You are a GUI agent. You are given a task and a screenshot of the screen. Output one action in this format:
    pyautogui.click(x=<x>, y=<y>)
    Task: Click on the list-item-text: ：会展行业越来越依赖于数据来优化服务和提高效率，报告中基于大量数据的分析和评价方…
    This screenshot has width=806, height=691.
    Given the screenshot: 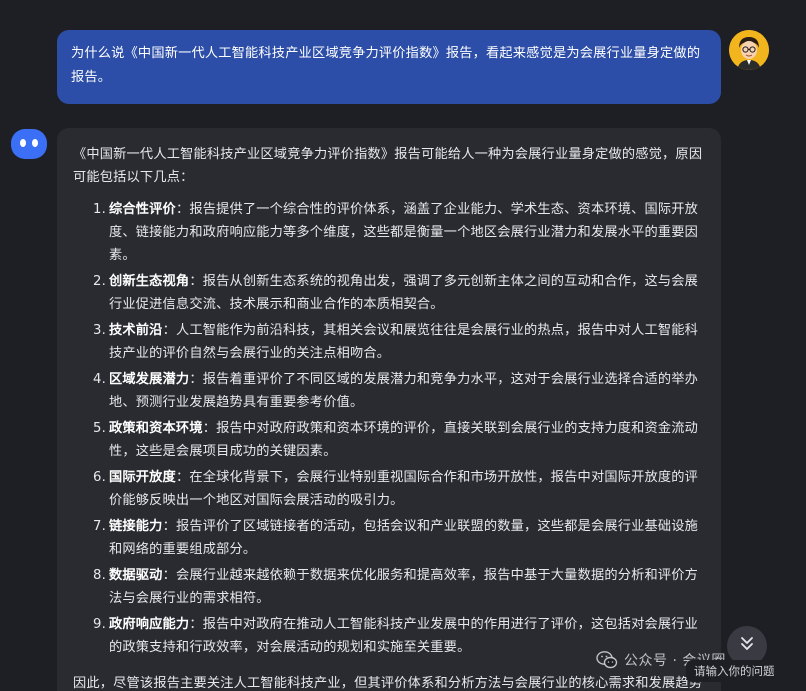 What is the action you would take?
    pyautogui.click(x=404, y=587)
    